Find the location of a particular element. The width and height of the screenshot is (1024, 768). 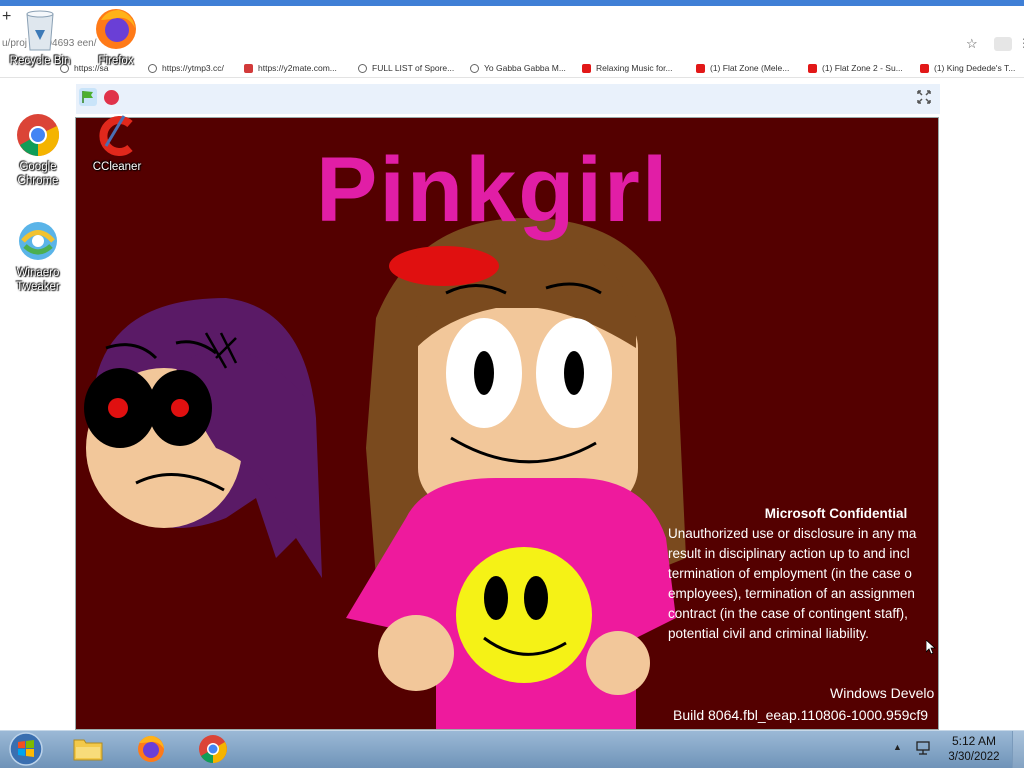

clock-time: 5:12 AM is located at coordinates (974, 741).